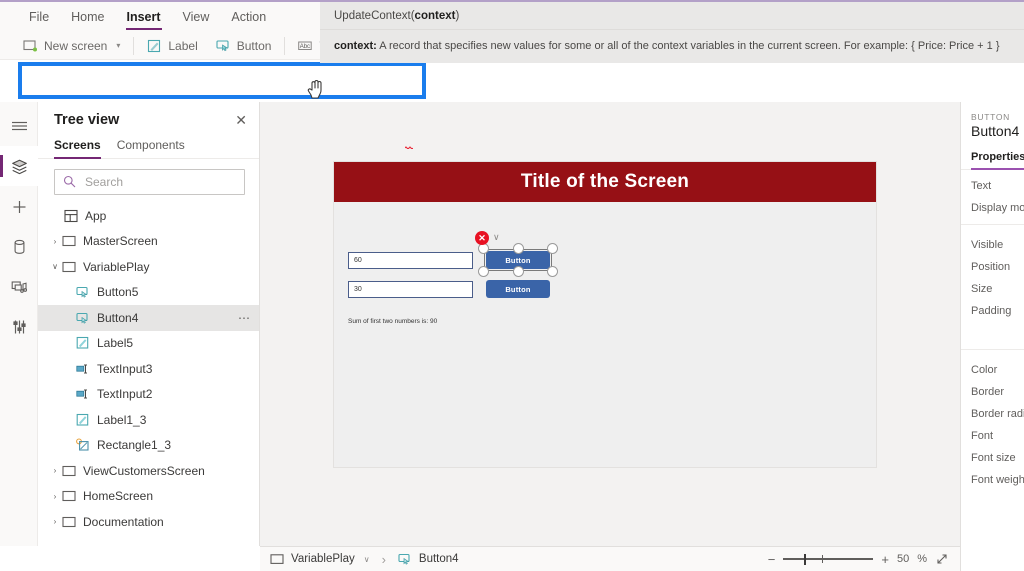 This screenshot has height=571, width=1024. I want to click on property-row-position: Position, so click(992, 262).